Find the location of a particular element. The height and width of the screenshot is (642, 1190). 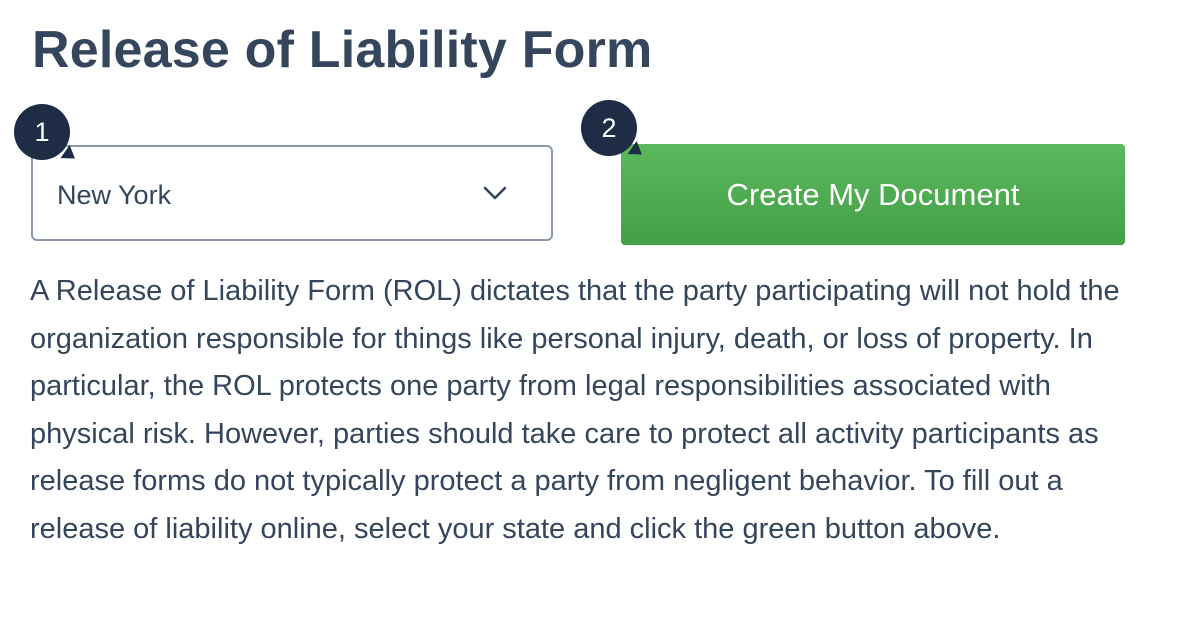

state-select-value: New York is located at coordinates (114, 195).